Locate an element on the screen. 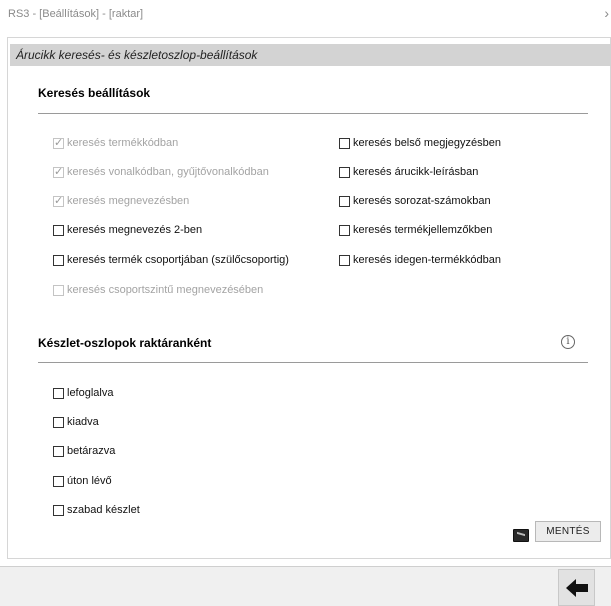 The image size is (611, 606). option-in-transit: úton lévő is located at coordinates (82, 481).